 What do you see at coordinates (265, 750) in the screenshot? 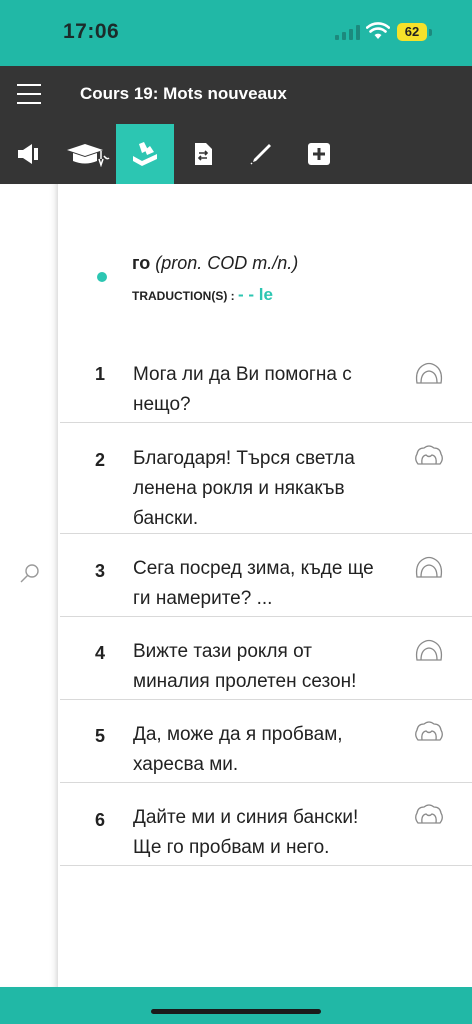
I see `sentence-text: Да, може да я пробвам, харесва ми.` at bounding box center [265, 750].